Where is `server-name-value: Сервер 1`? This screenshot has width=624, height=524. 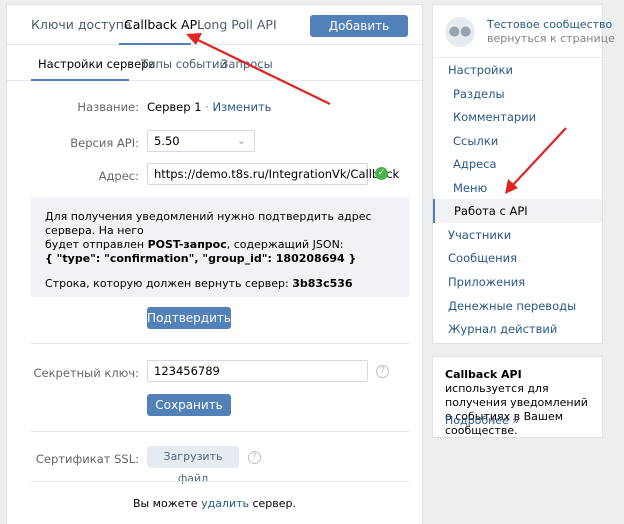
server-name-value: Сервер 1 is located at coordinates (174, 107).